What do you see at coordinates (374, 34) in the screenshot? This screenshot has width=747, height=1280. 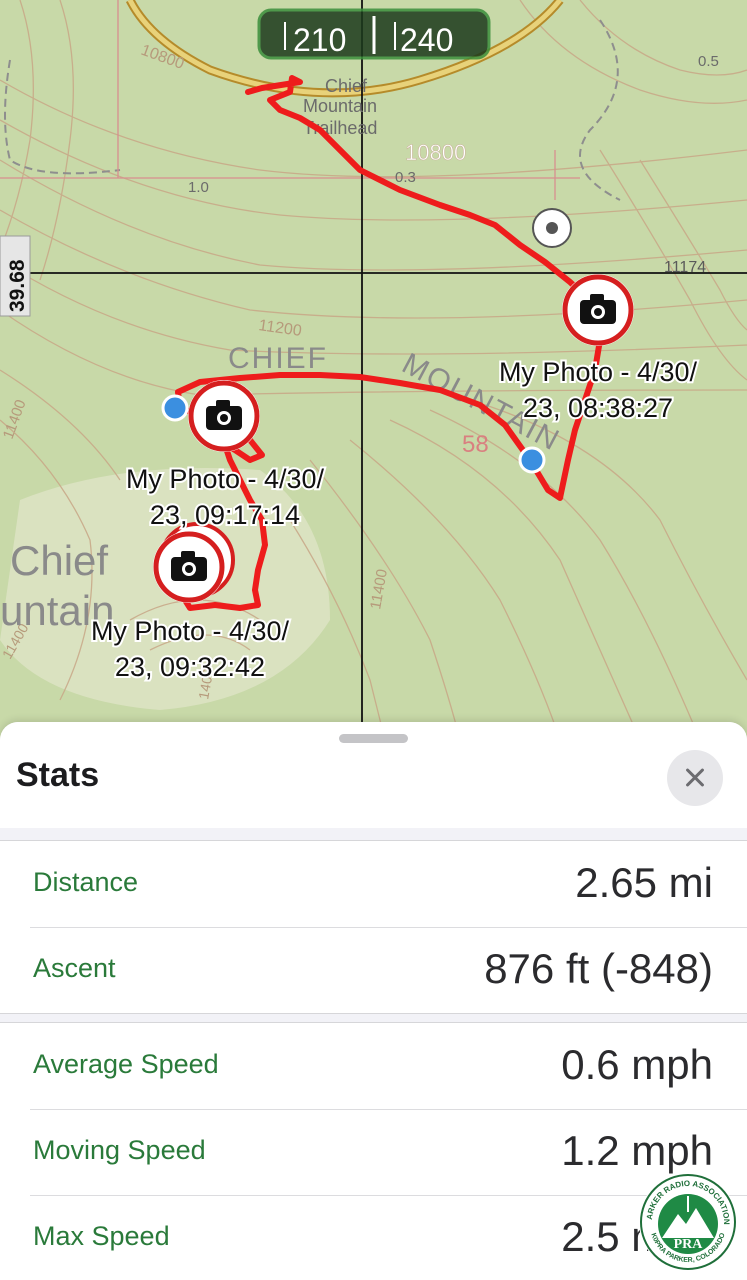 I see `compass-heading-strip: 210 240` at bounding box center [374, 34].